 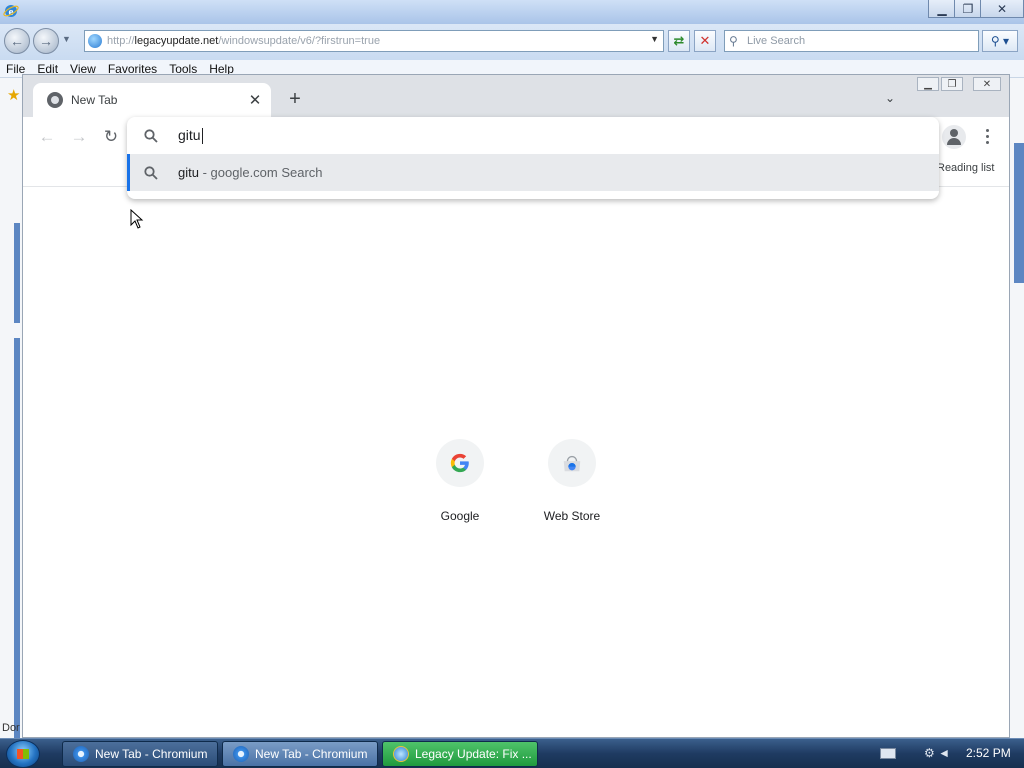 What do you see at coordinates (776, 41) in the screenshot?
I see `search-placeholder: Live Search` at bounding box center [776, 41].